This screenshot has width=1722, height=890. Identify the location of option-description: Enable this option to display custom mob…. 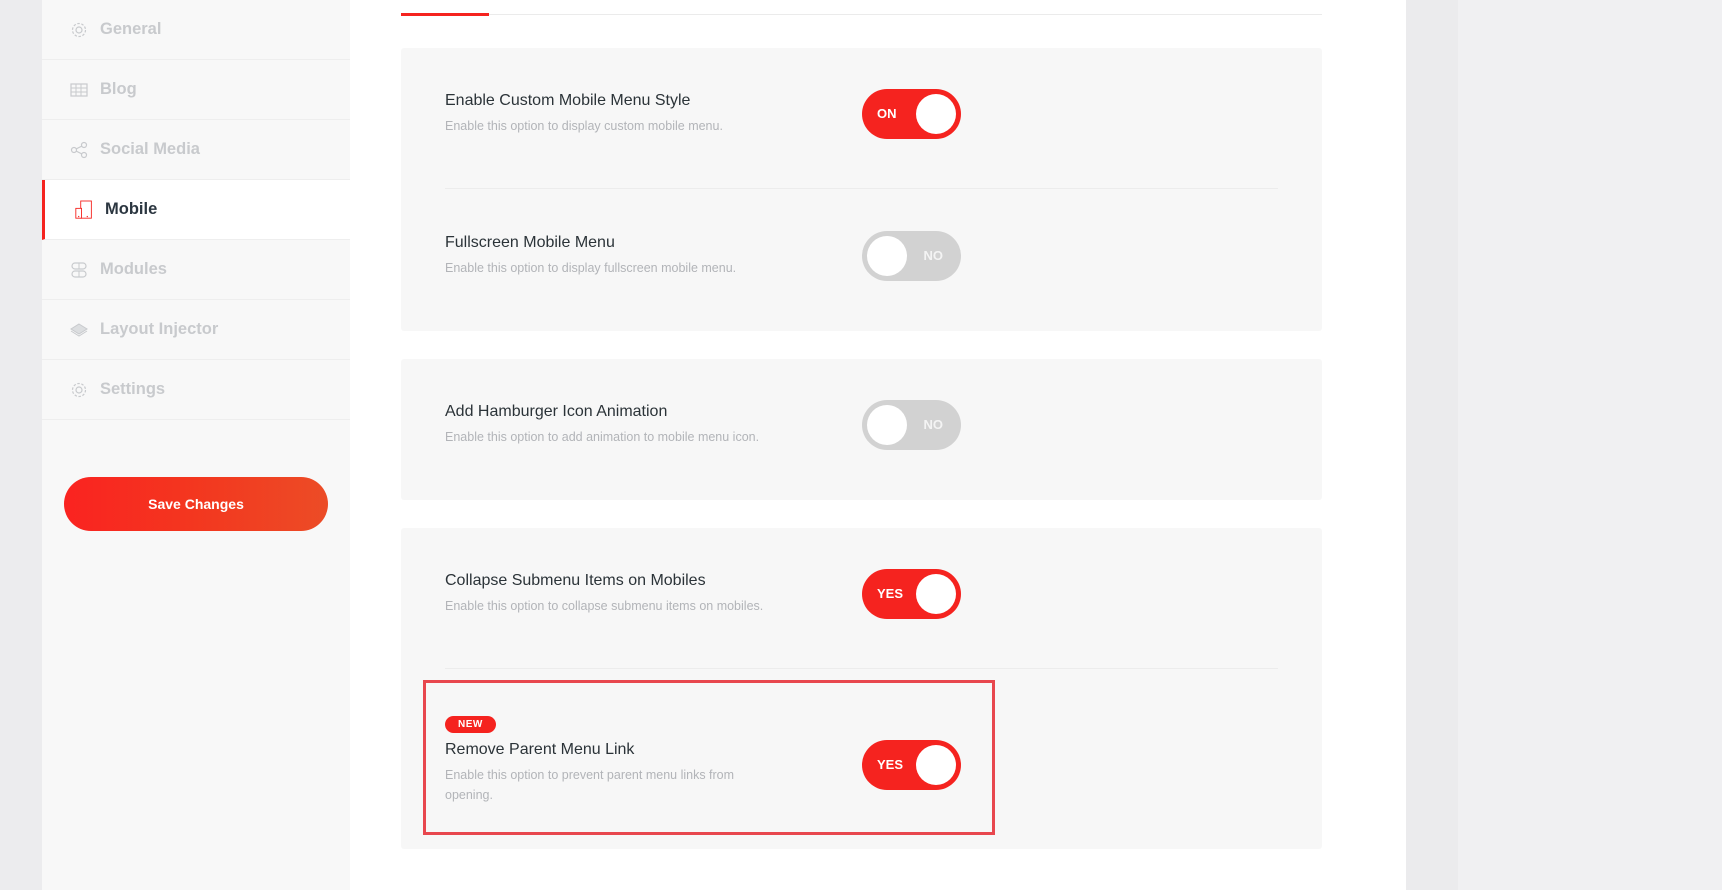
(584, 126).